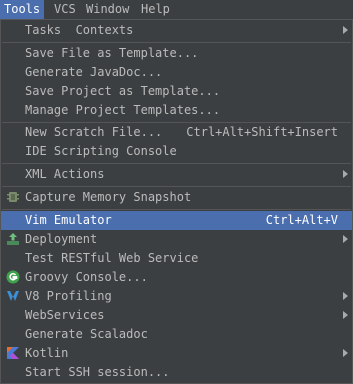 The width and height of the screenshot is (353, 384). I want to click on menu-item-ide-scripting-console: IDE Scripting Console, so click(176, 151).